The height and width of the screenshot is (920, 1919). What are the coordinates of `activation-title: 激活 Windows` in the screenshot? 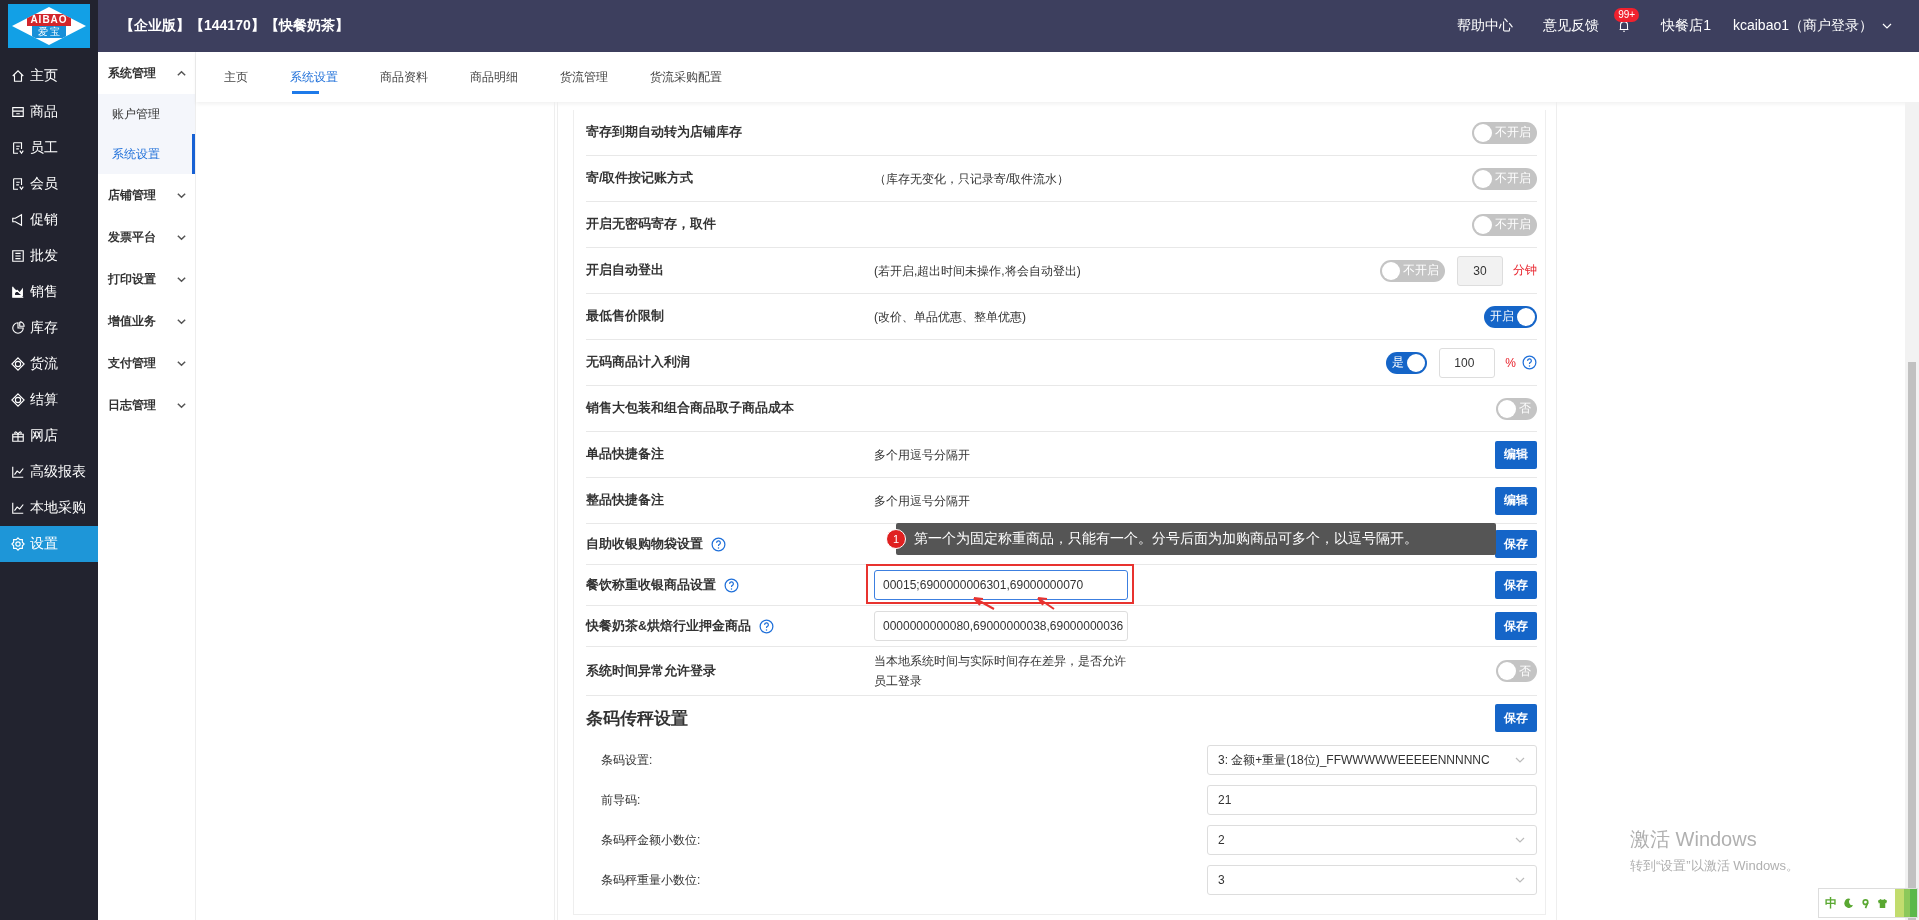 It's located at (1694, 839).